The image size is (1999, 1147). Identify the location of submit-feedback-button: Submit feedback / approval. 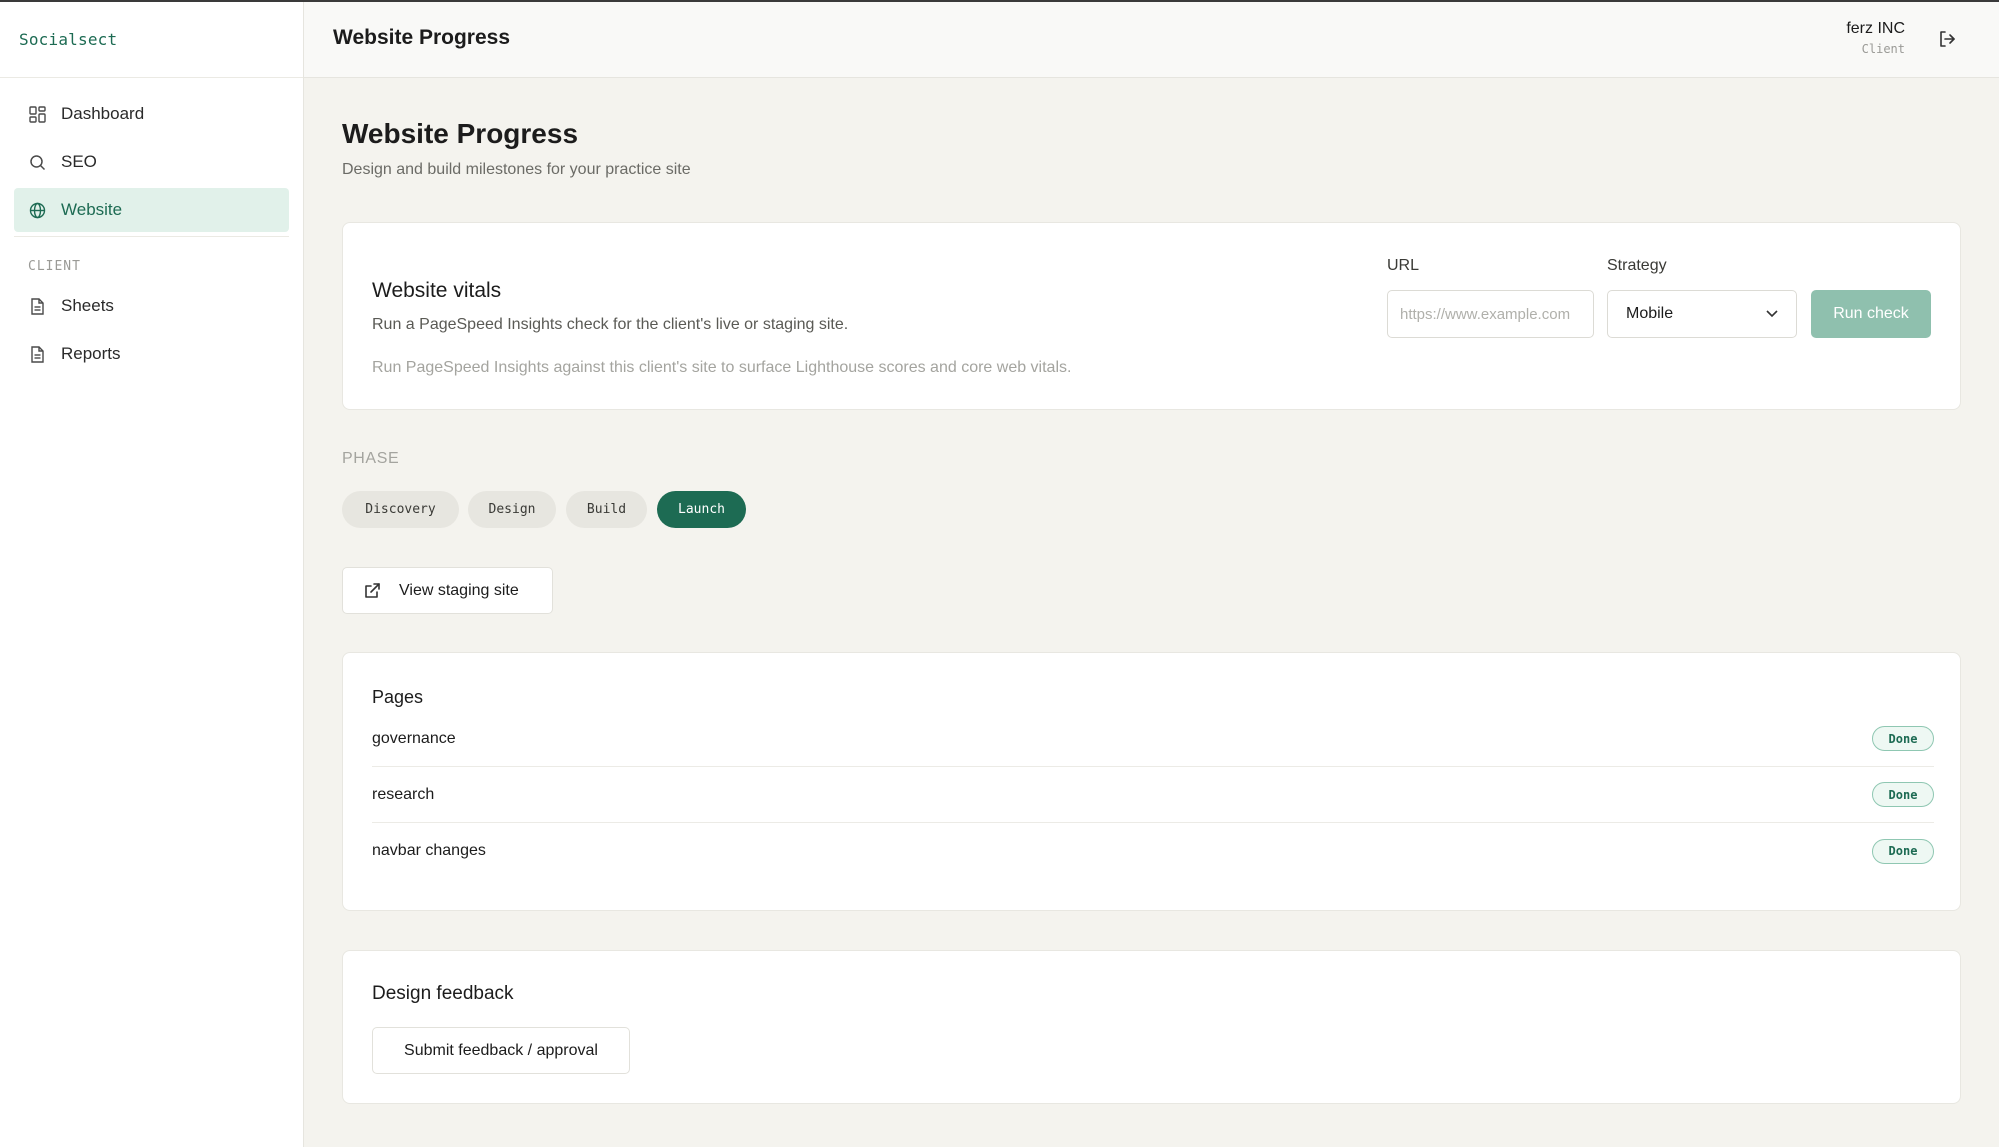
(501, 1050).